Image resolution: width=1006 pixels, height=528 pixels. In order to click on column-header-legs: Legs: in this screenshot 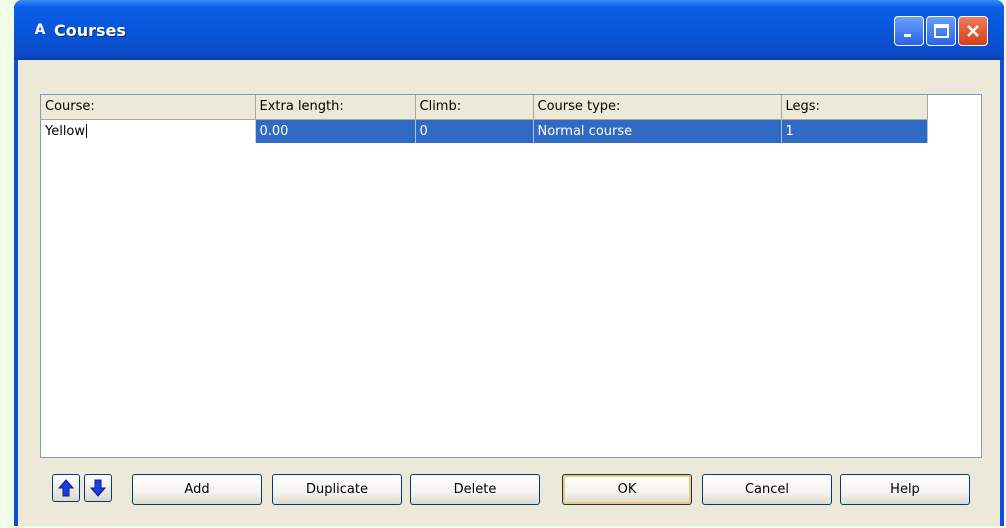, I will do `click(854, 107)`.